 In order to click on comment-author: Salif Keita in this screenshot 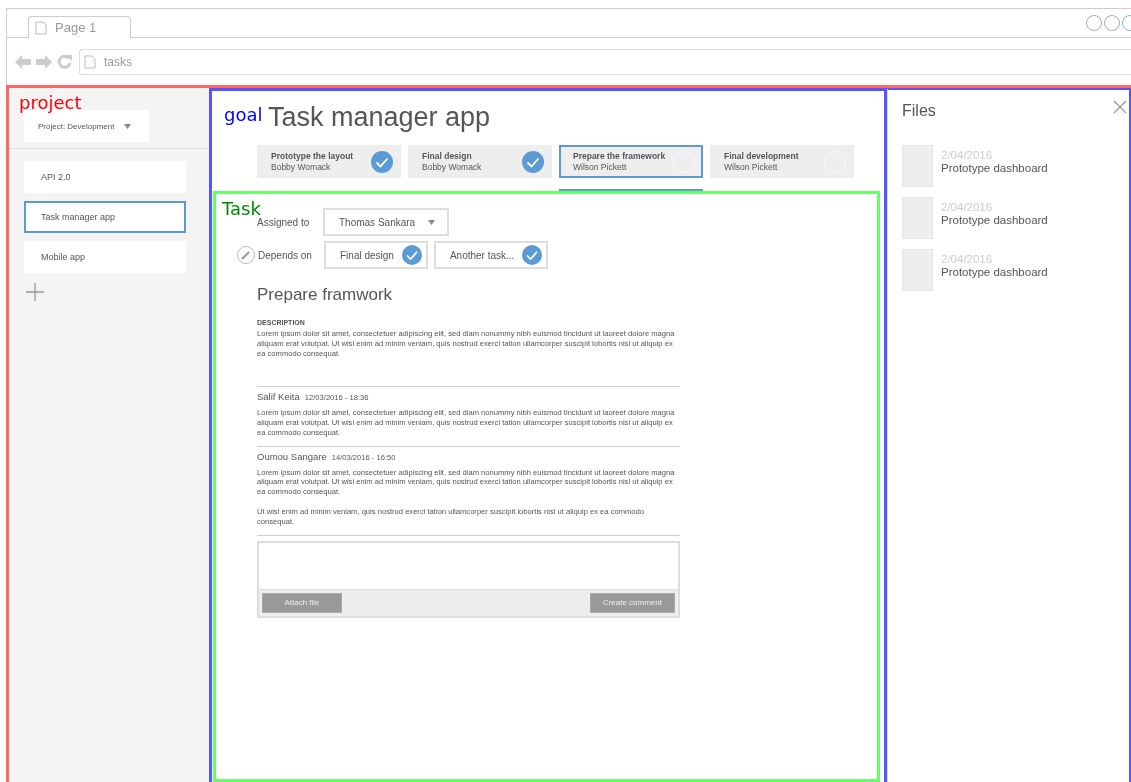, I will do `click(278, 396)`.